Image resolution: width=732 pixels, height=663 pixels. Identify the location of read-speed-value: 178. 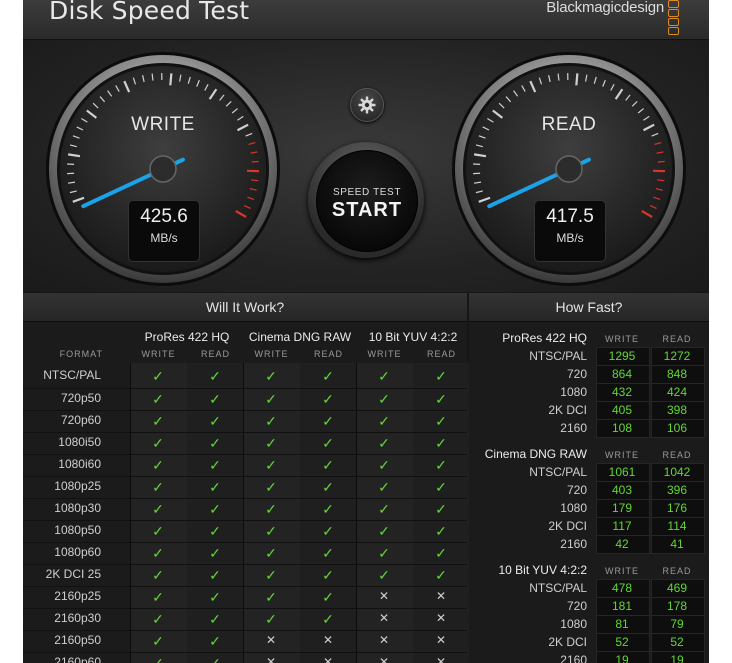
(677, 606).